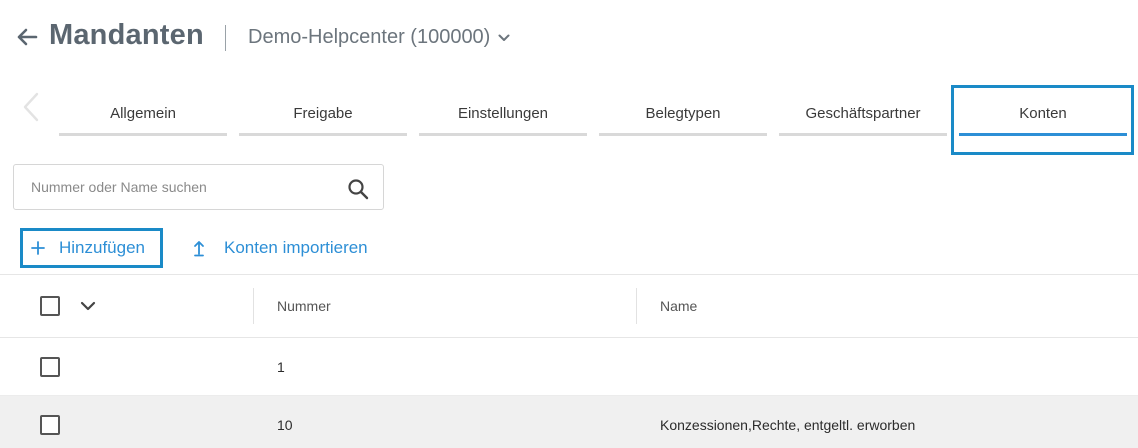  Describe the element at coordinates (225, 38) in the screenshot. I see `header-divider` at that location.